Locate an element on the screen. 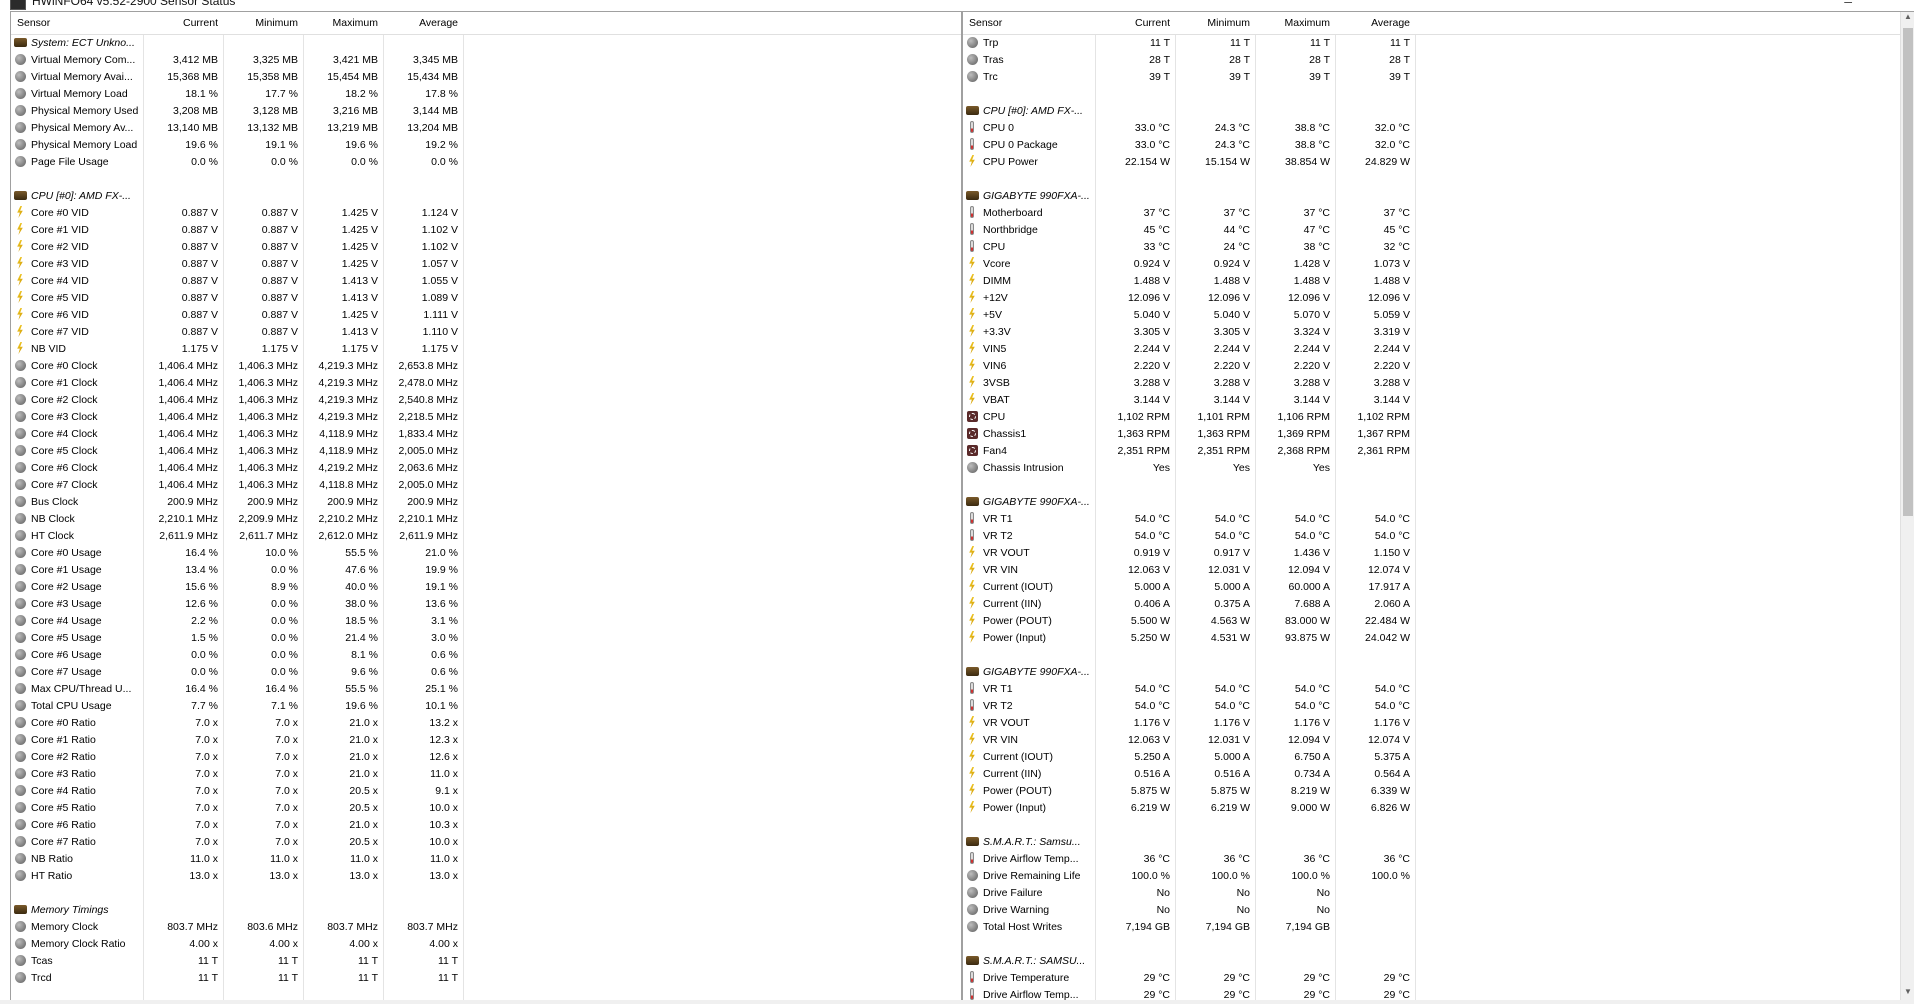 The image size is (1914, 1004). sensor-row: Power (POUT) 5.875 W 5.875 W 8.219 W 6.339 W is located at coordinates (1438, 790).